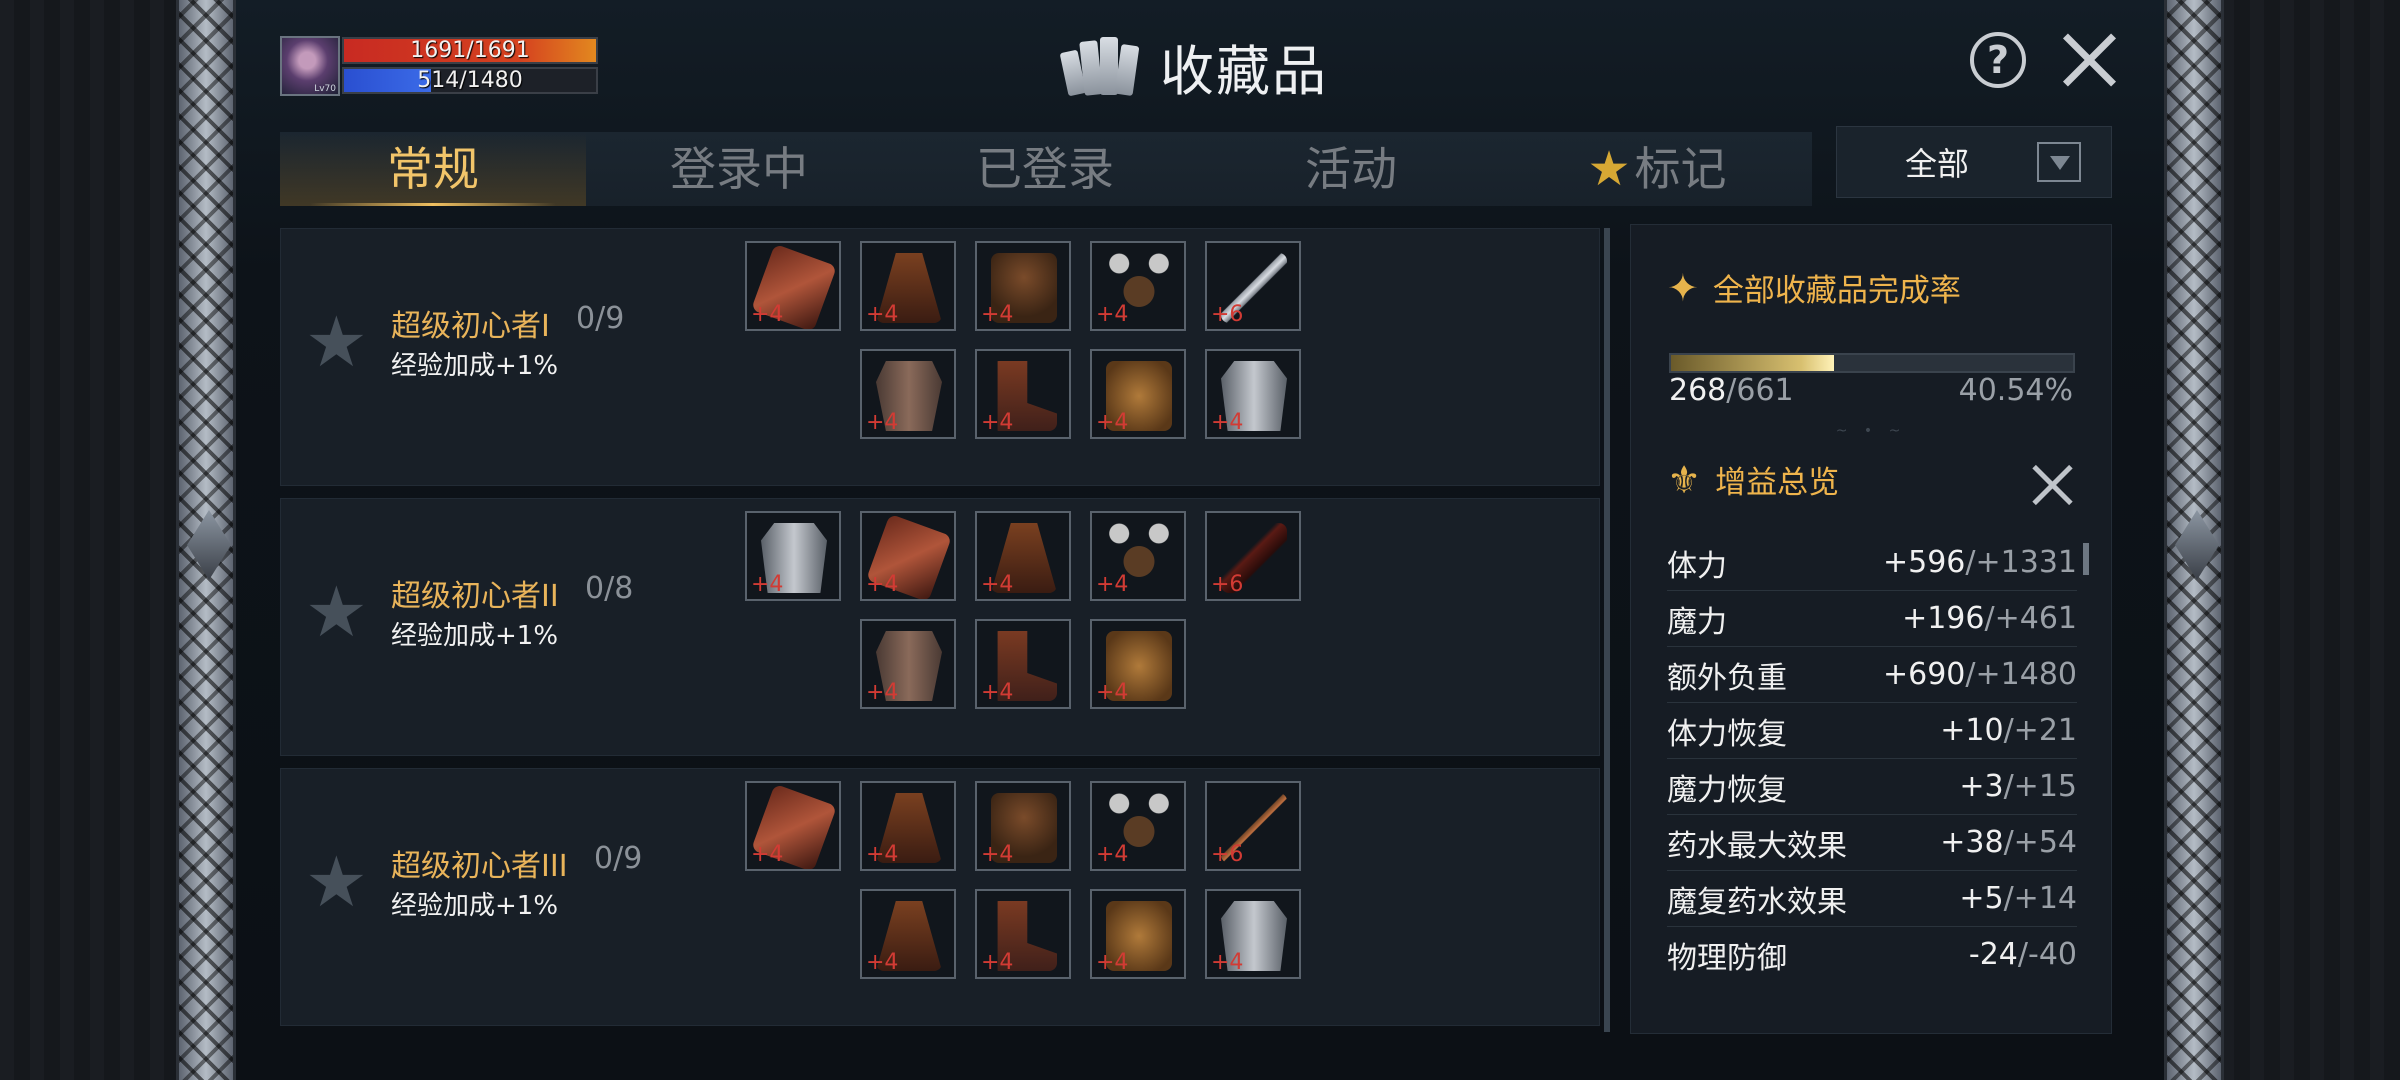 The width and height of the screenshot is (2400, 1080). What do you see at coordinates (2008, 730) in the screenshot?
I see `stat-value: +10/+21` at bounding box center [2008, 730].